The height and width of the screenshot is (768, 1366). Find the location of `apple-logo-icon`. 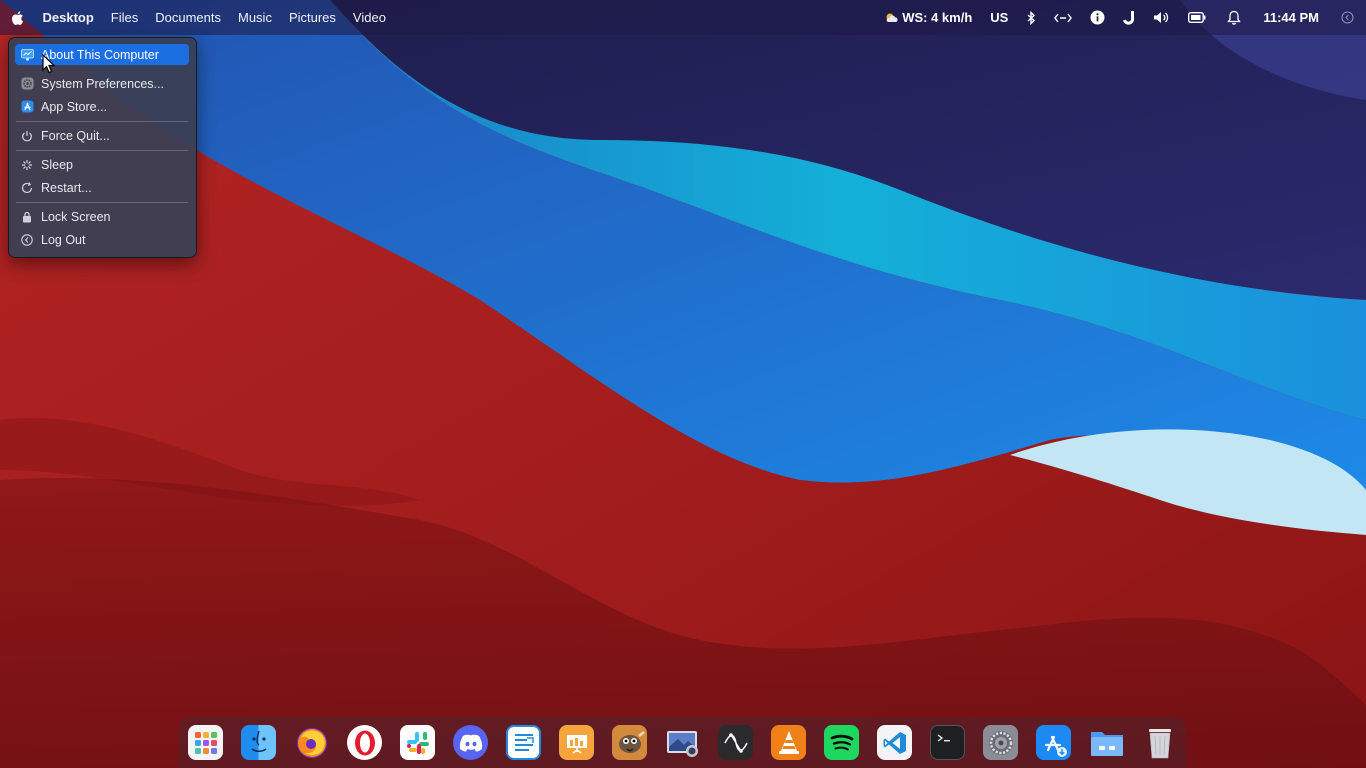

apple-logo-icon is located at coordinates (17, 17).